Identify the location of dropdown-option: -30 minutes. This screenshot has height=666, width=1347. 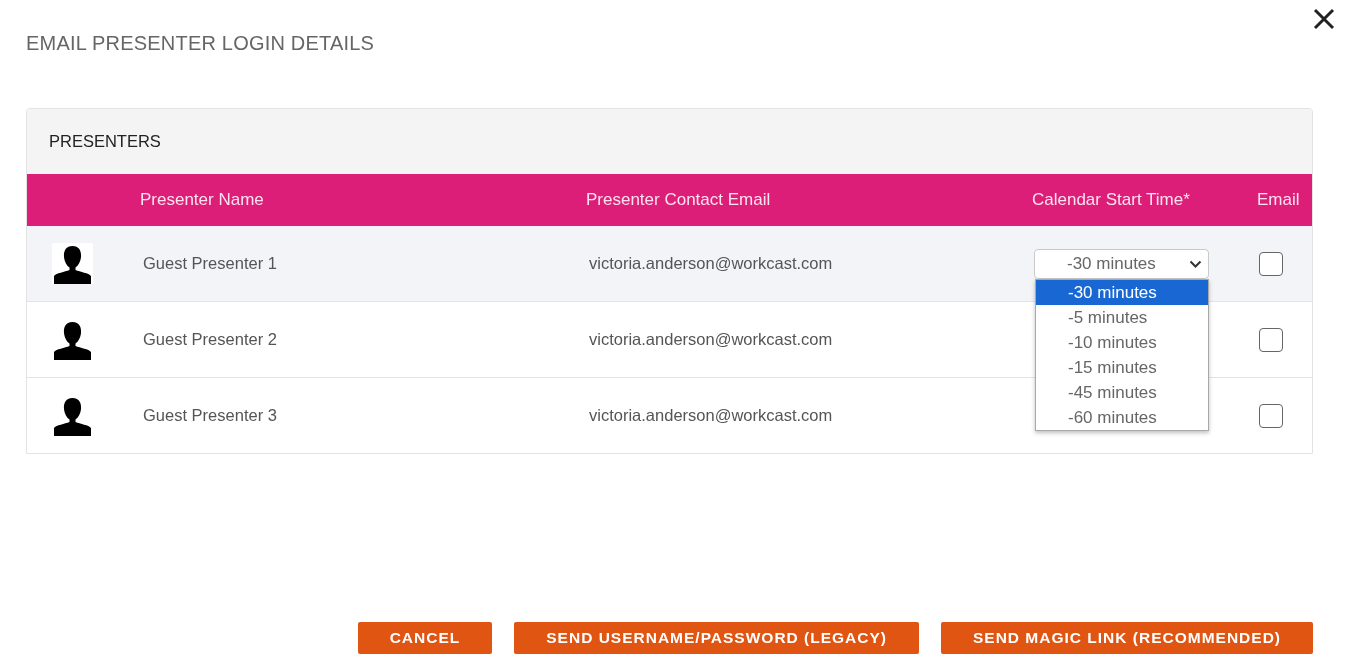
(1122, 292).